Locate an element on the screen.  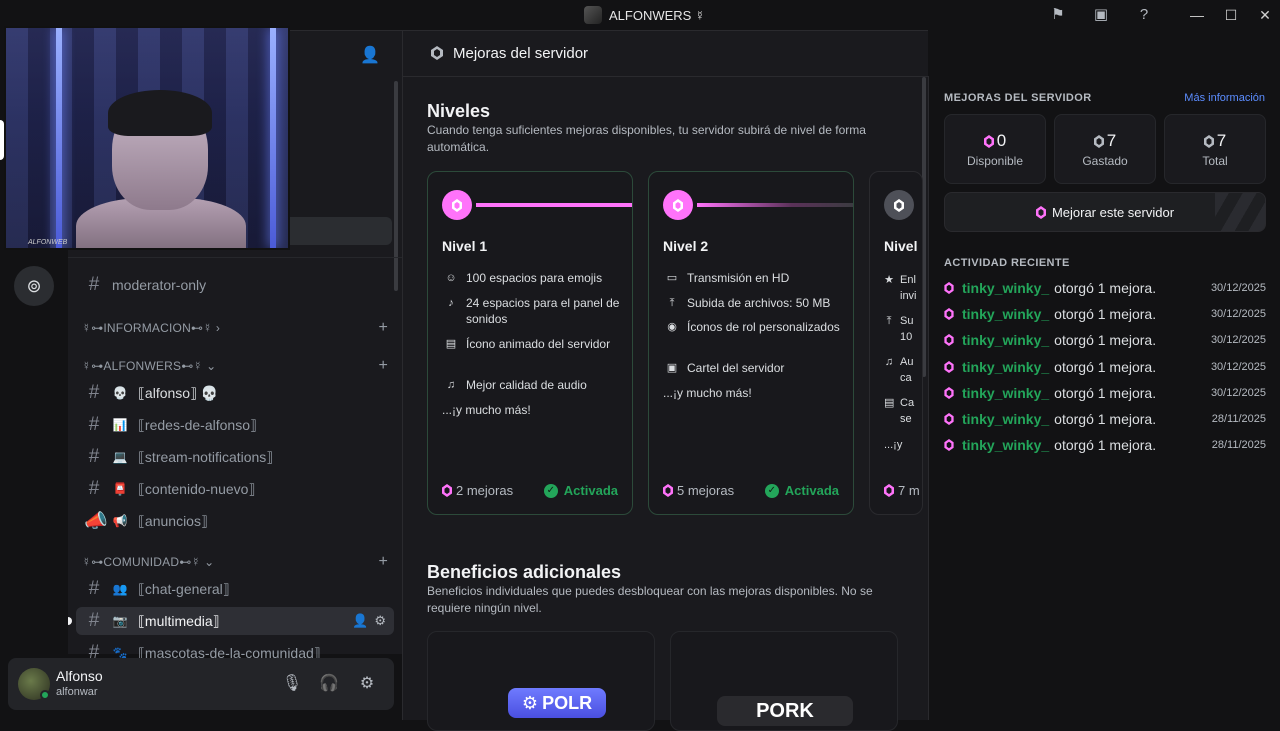
webcam-overlay: ALFONWEB is located at coordinates (147, 138).